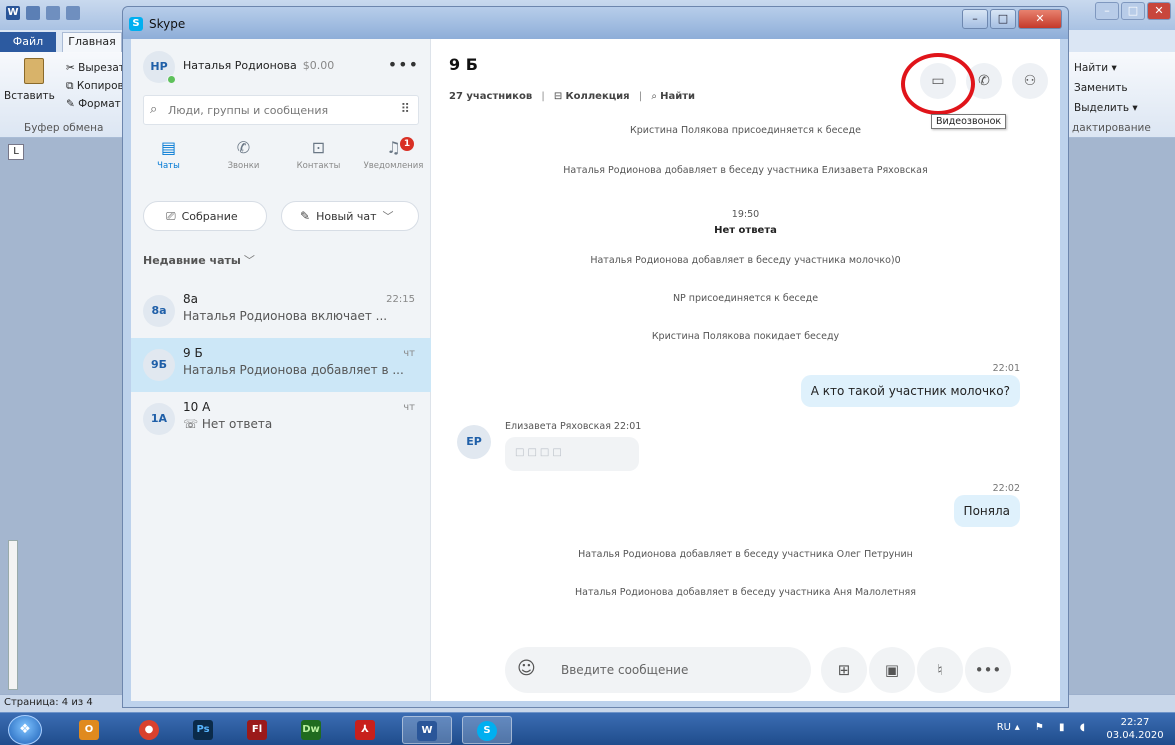 The image size is (1175, 745). Describe the element at coordinates (1040, 19) in the screenshot. I see `skype-close-button: ✕` at that location.